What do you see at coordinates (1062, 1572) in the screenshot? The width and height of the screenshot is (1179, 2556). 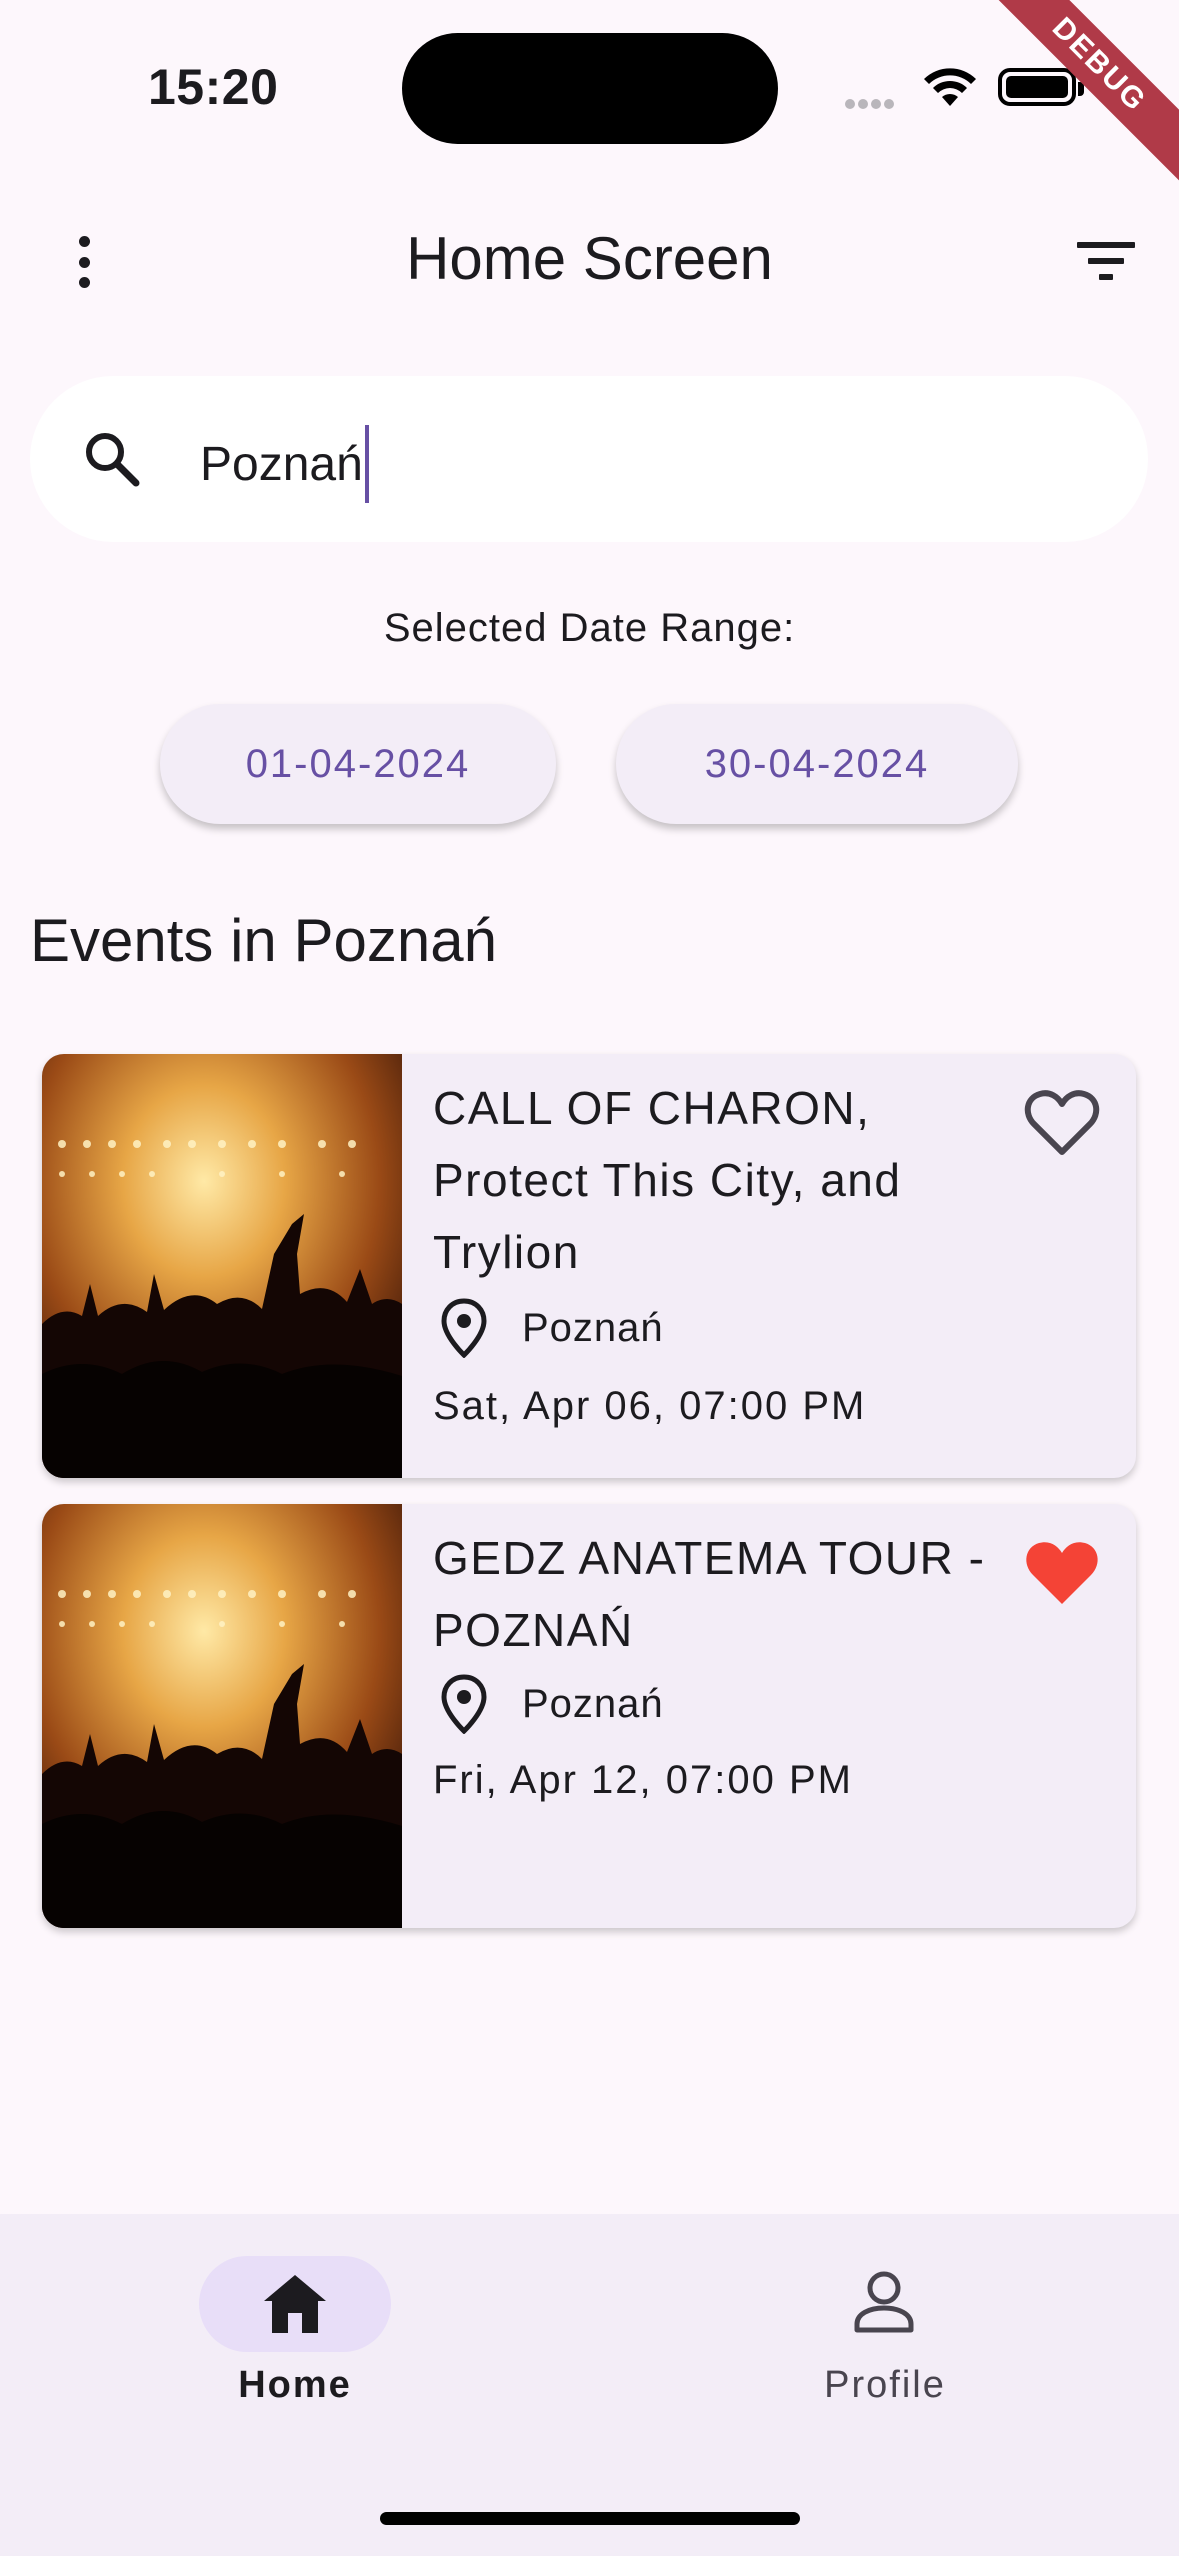 I see `favorite-filled-icon` at bounding box center [1062, 1572].